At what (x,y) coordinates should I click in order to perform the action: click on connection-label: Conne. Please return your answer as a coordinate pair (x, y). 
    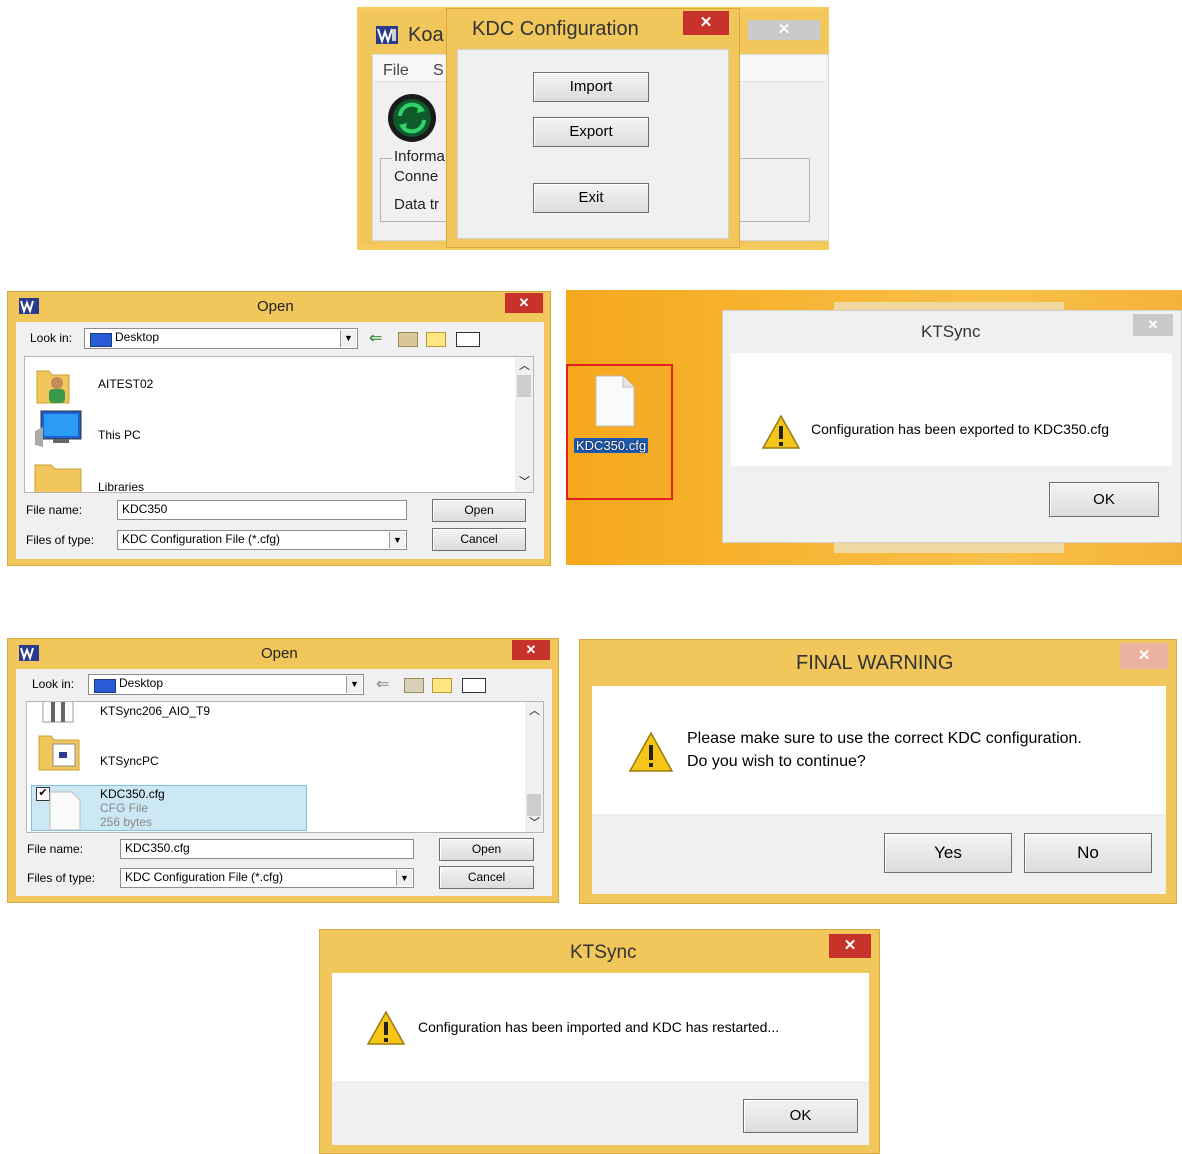
    Looking at the image, I should click on (416, 176).